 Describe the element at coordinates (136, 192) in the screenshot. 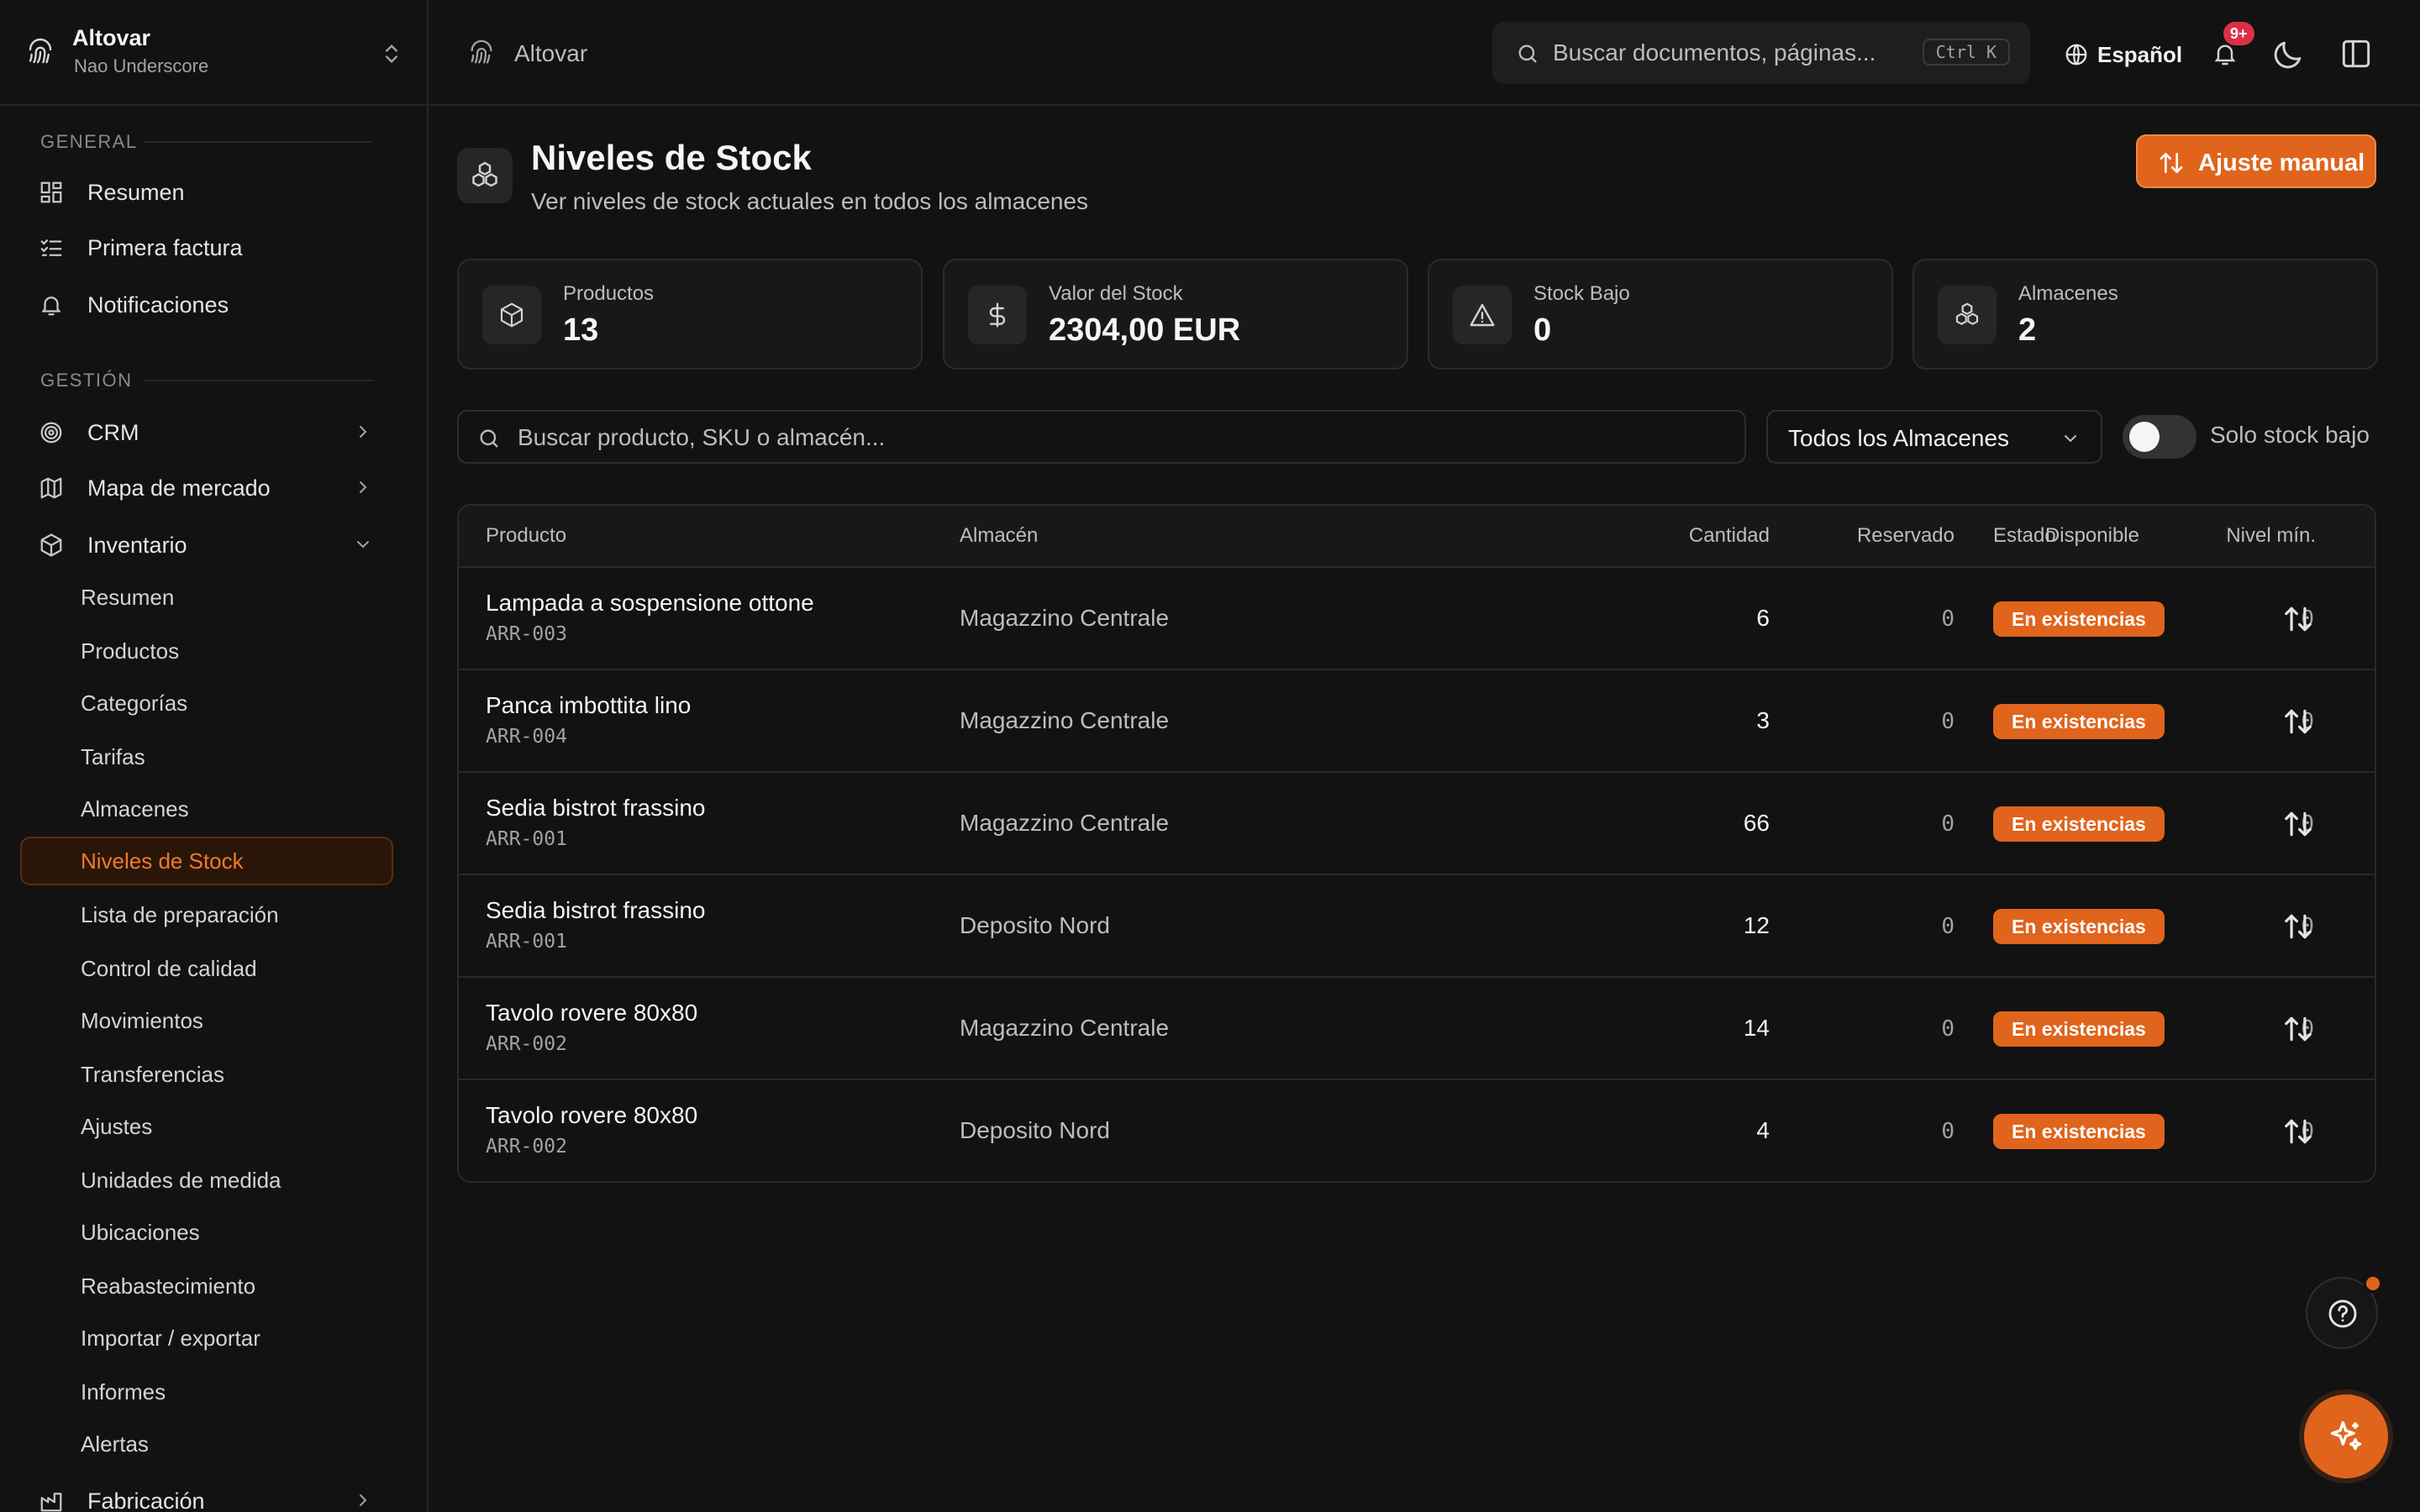

I see `sidebar-item-label: Resumen` at that location.